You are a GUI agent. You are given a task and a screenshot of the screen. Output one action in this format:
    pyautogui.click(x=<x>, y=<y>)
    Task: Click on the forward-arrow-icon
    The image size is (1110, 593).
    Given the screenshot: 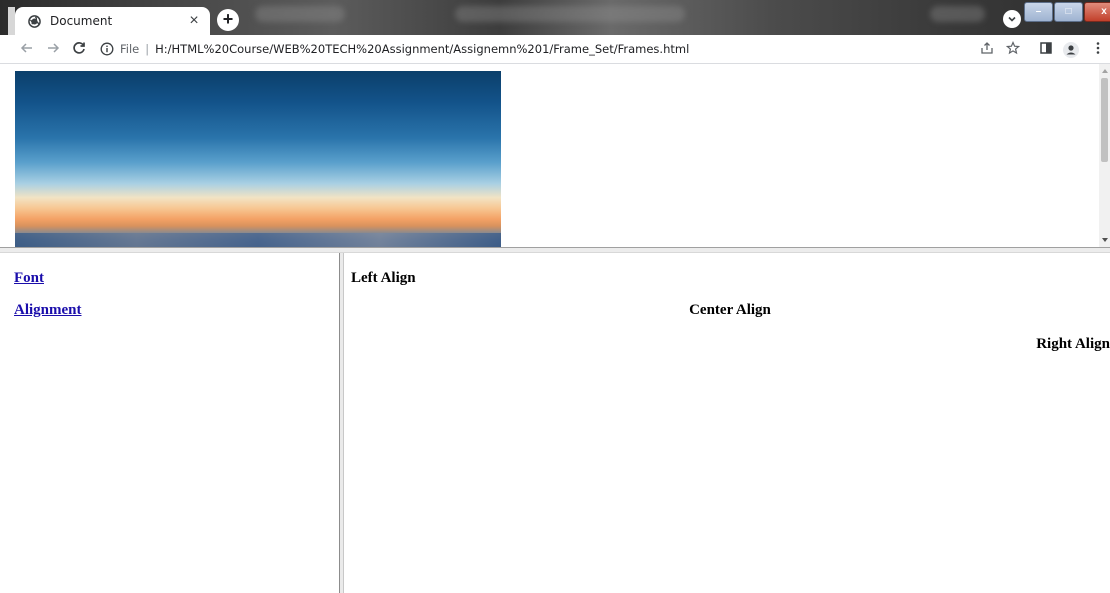 What is the action you would take?
    pyautogui.click(x=53, y=49)
    